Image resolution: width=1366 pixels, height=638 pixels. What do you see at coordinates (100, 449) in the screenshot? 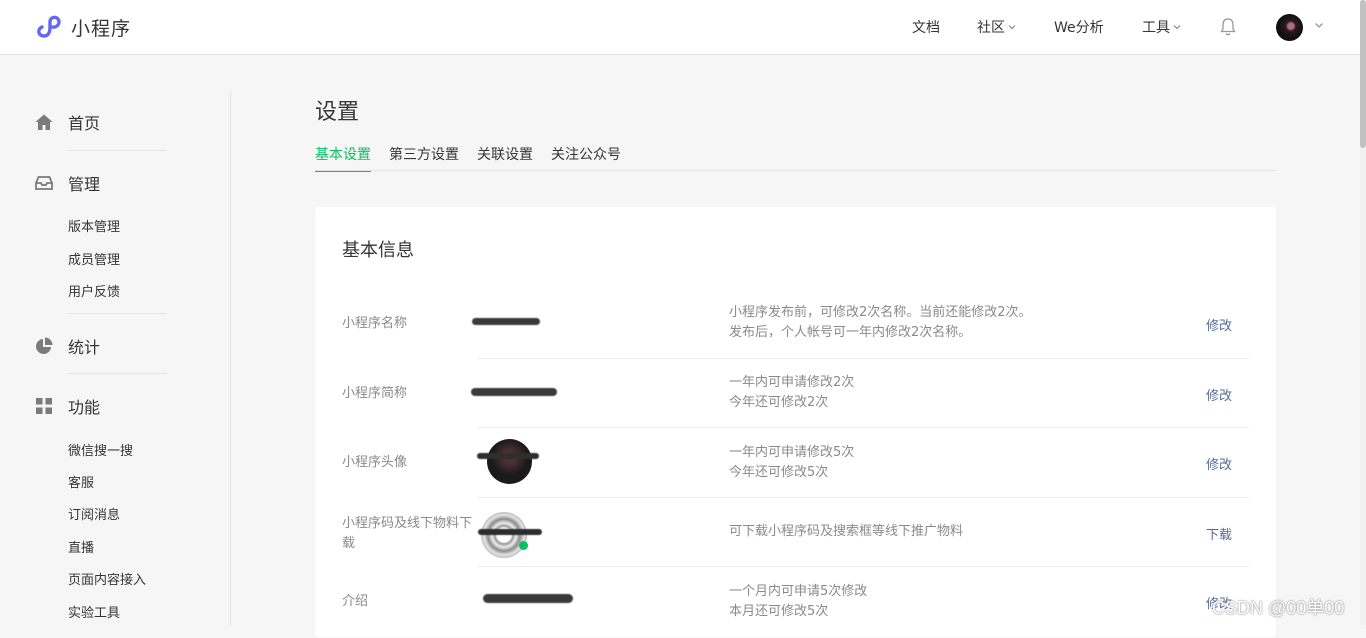
I see `sidebar-subitem-wechat-search: 微信搜一搜` at bounding box center [100, 449].